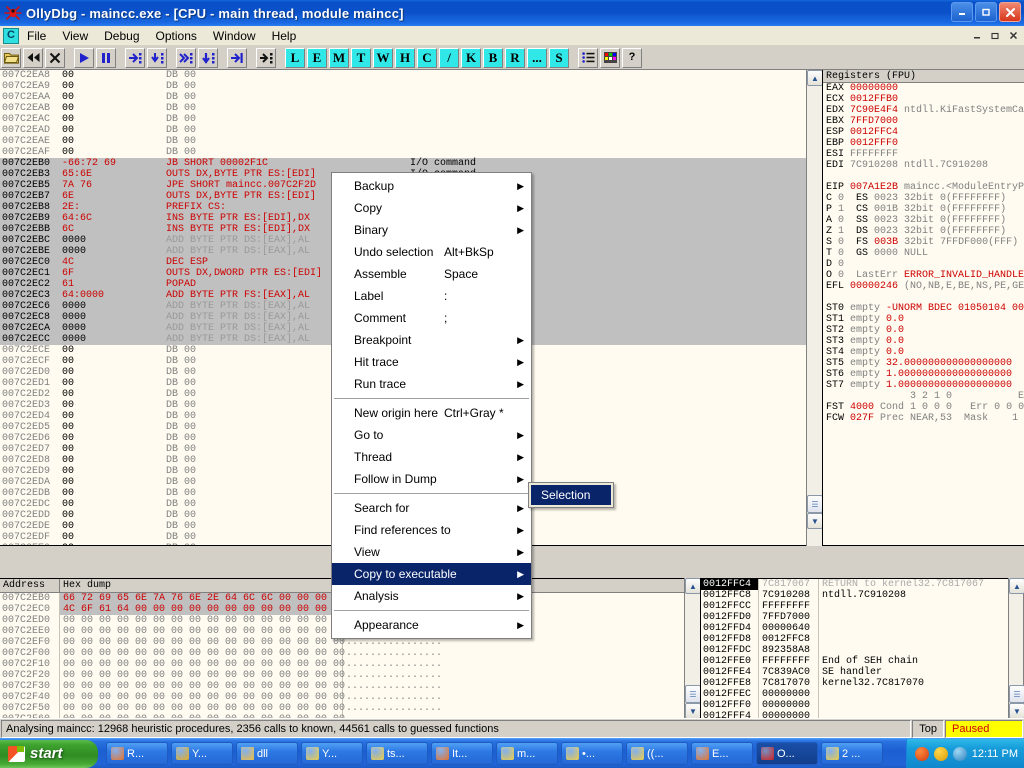  What do you see at coordinates (431, 296) in the screenshot?
I see `context-menu-item-label: Label:` at bounding box center [431, 296].